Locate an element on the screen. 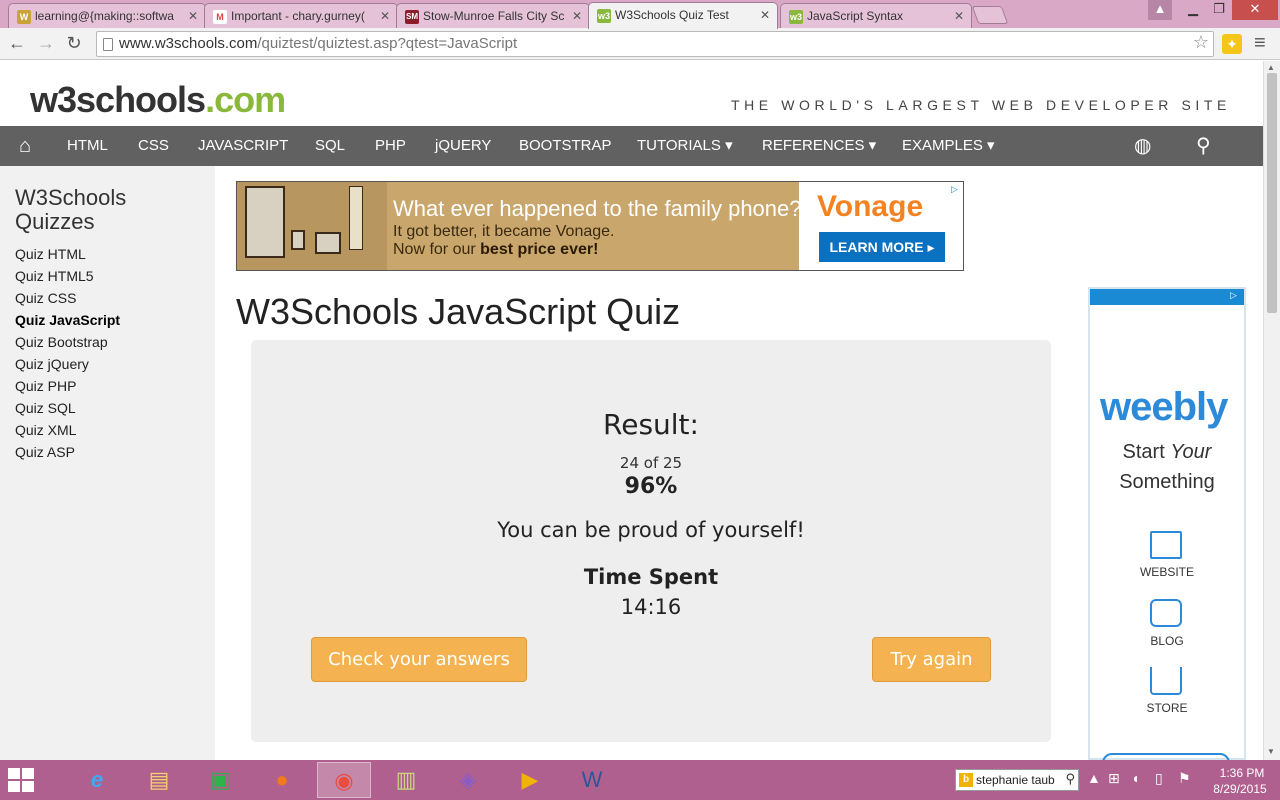  check-answers-button: Check your answers is located at coordinates (419, 659).